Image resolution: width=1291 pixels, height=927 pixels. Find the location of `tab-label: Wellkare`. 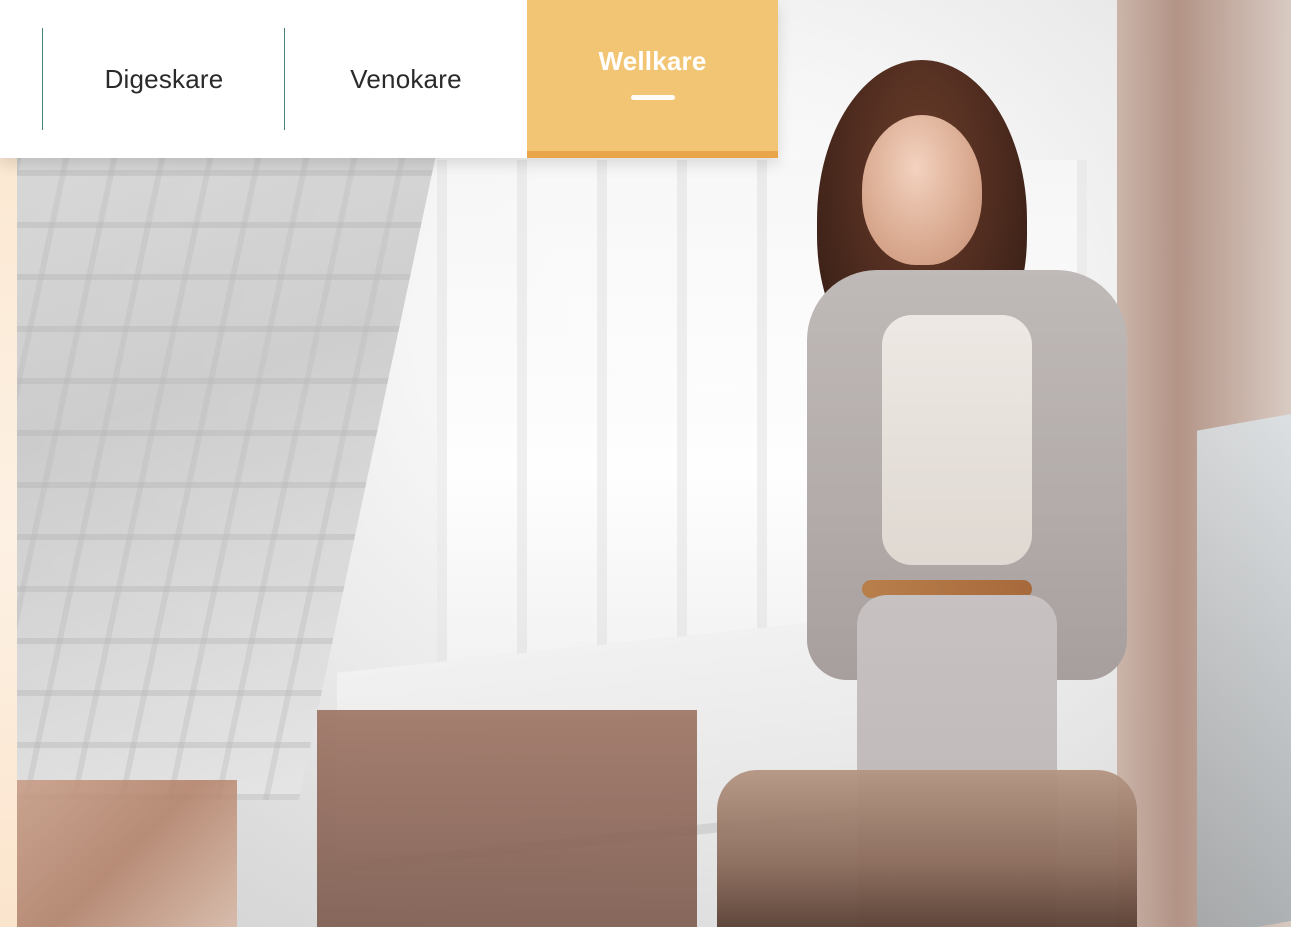

tab-label: Wellkare is located at coordinates (652, 61).